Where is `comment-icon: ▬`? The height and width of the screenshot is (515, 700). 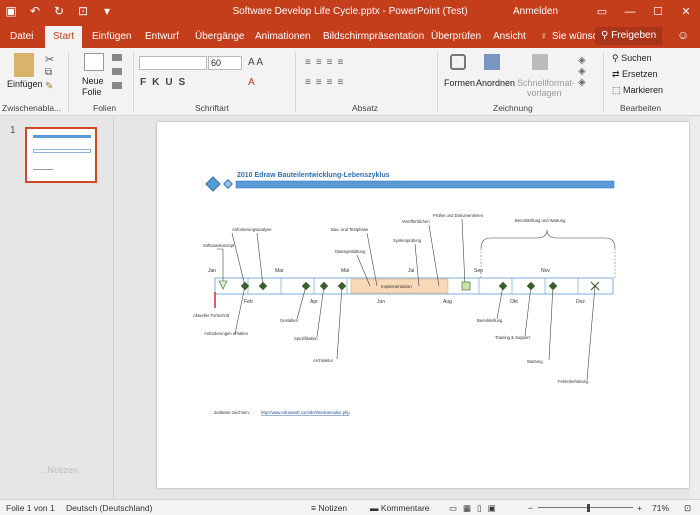 comment-icon: ▬ is located at coordinates (375, 508).